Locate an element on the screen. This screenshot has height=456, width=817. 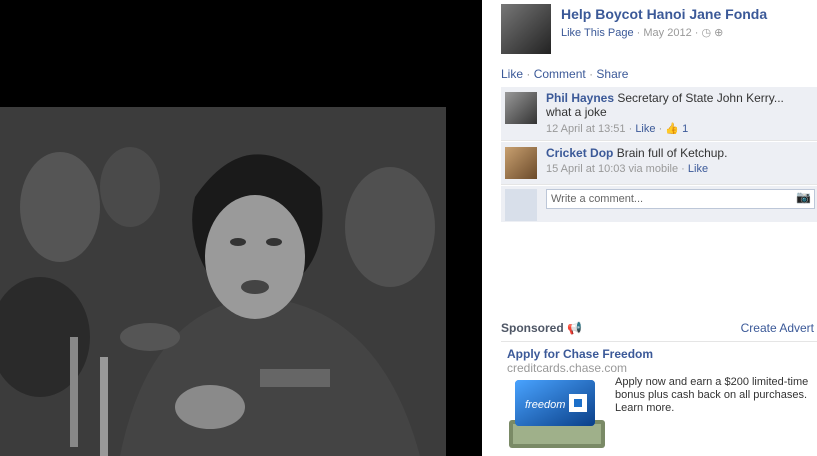
write-comment-row: Write a comment... 📷 is located at coordinates (659, 204).